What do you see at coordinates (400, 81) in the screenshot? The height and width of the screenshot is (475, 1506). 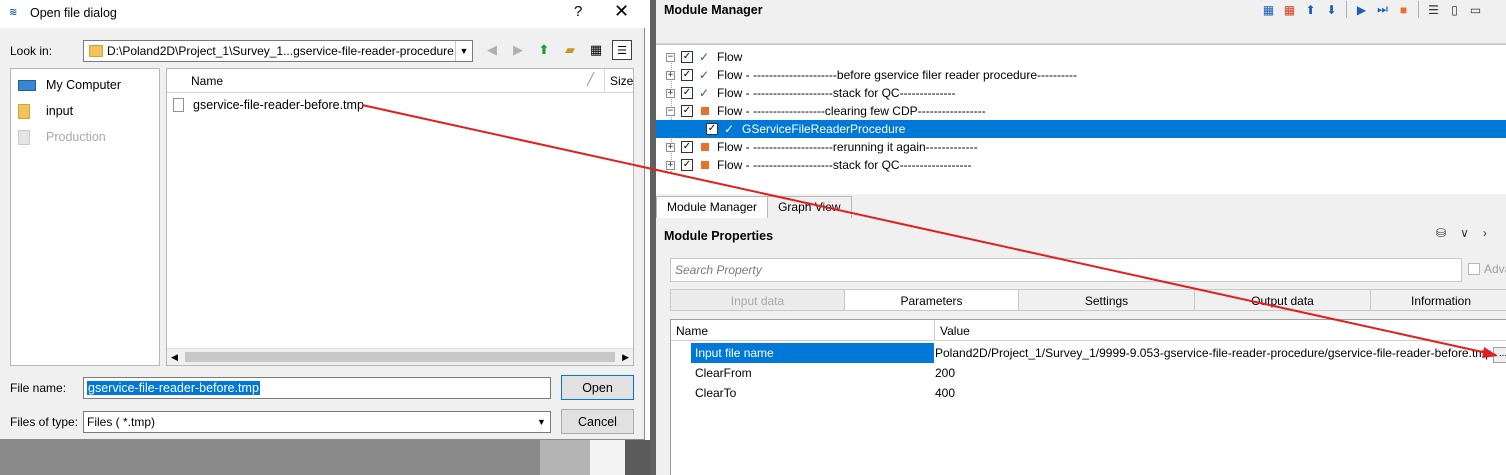 I see `file-list-header: Name ╱ Size` at bounding box center [400, 81].